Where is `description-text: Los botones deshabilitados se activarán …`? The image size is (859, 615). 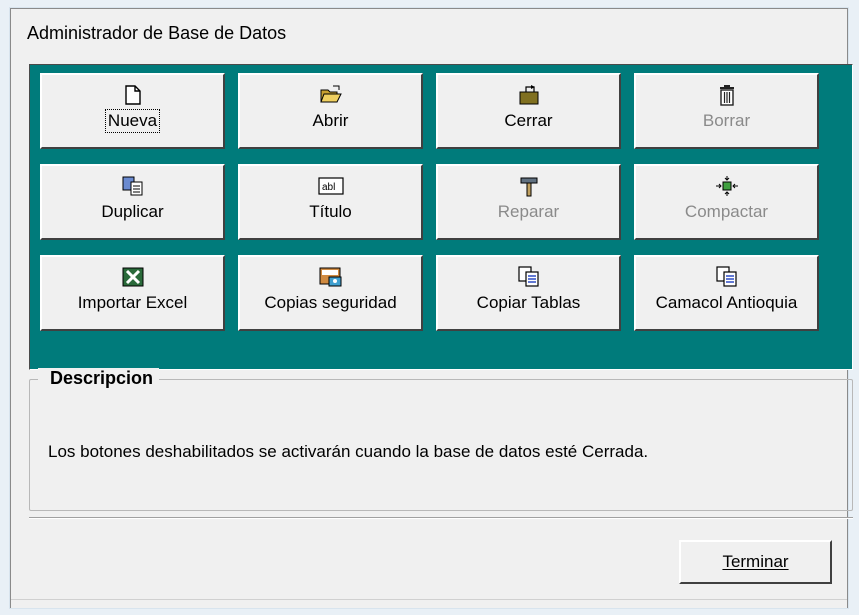 description-text: Los botones deshabilitados se activarán … is located at coordinates (348, 451).